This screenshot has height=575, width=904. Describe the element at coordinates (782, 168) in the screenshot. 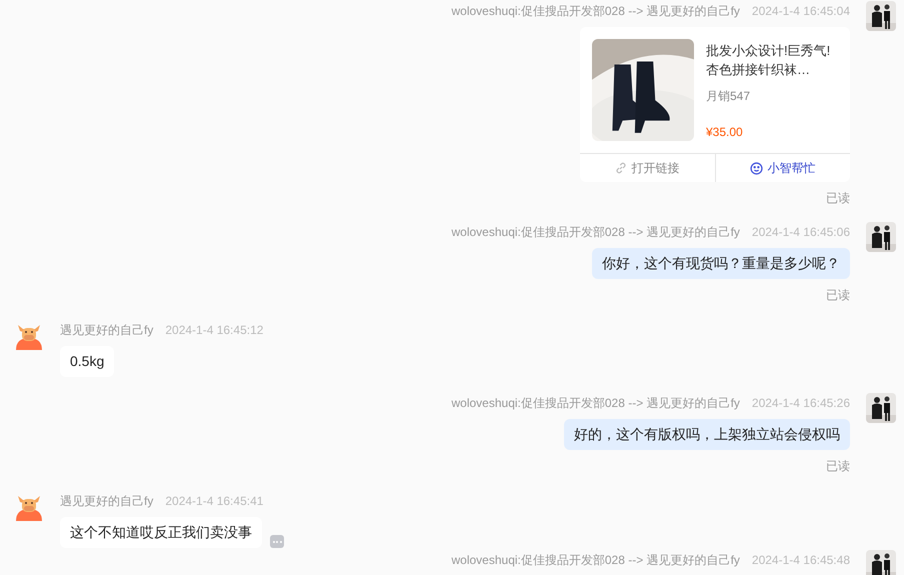

I see `assistant-button: 小智帮忙` at that location.